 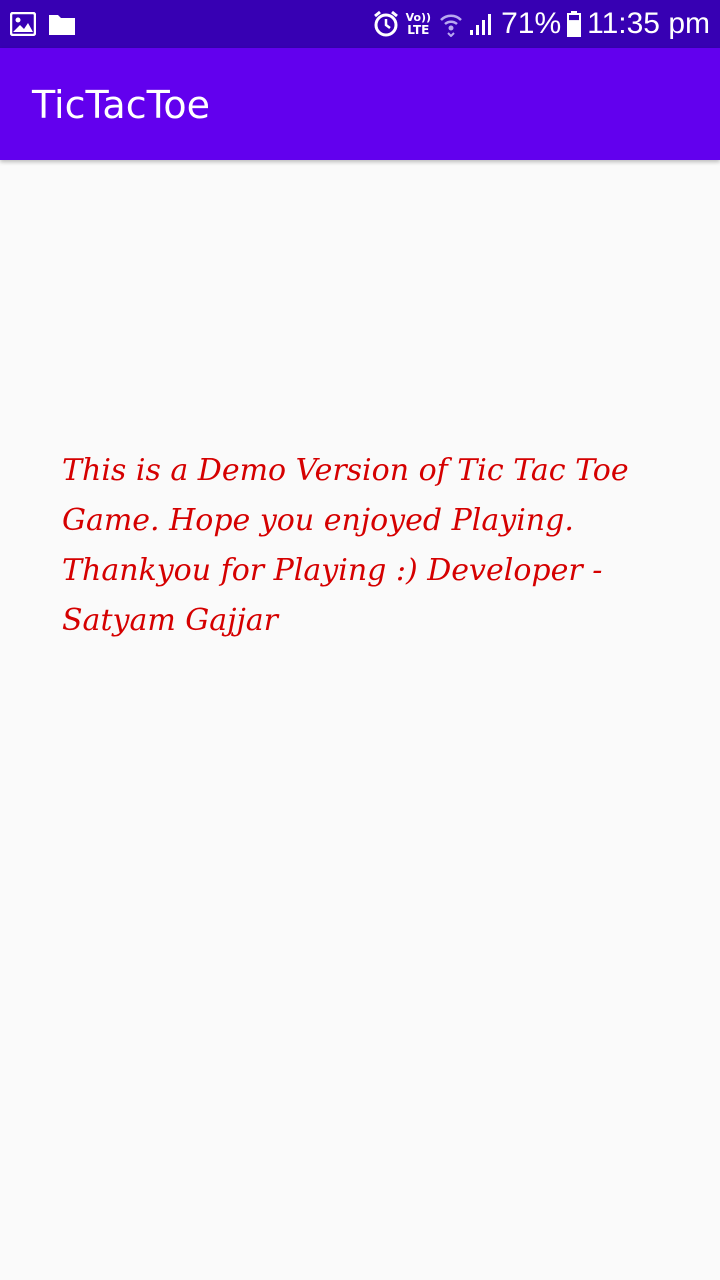 I want to click on wifi-icon, so click(x=451, y=24).